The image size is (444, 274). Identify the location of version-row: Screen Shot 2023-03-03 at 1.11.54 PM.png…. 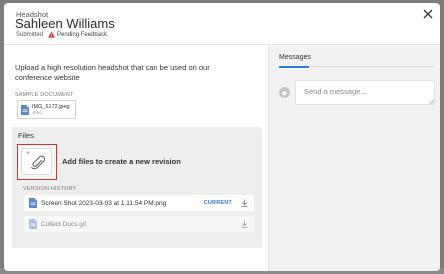
(139, 203).